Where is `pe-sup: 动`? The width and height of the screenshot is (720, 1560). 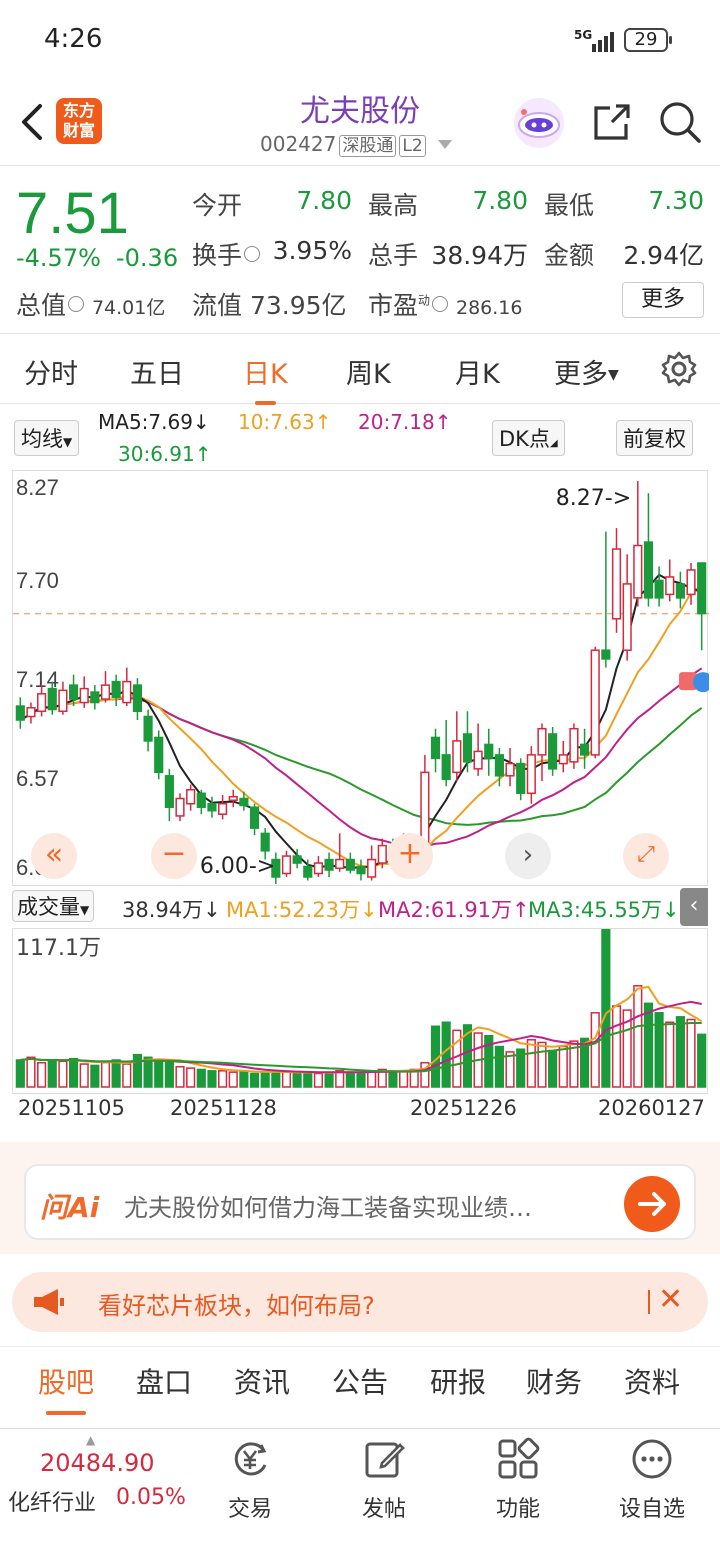
pe-sup: 动 is located at coordinates (424, 300).